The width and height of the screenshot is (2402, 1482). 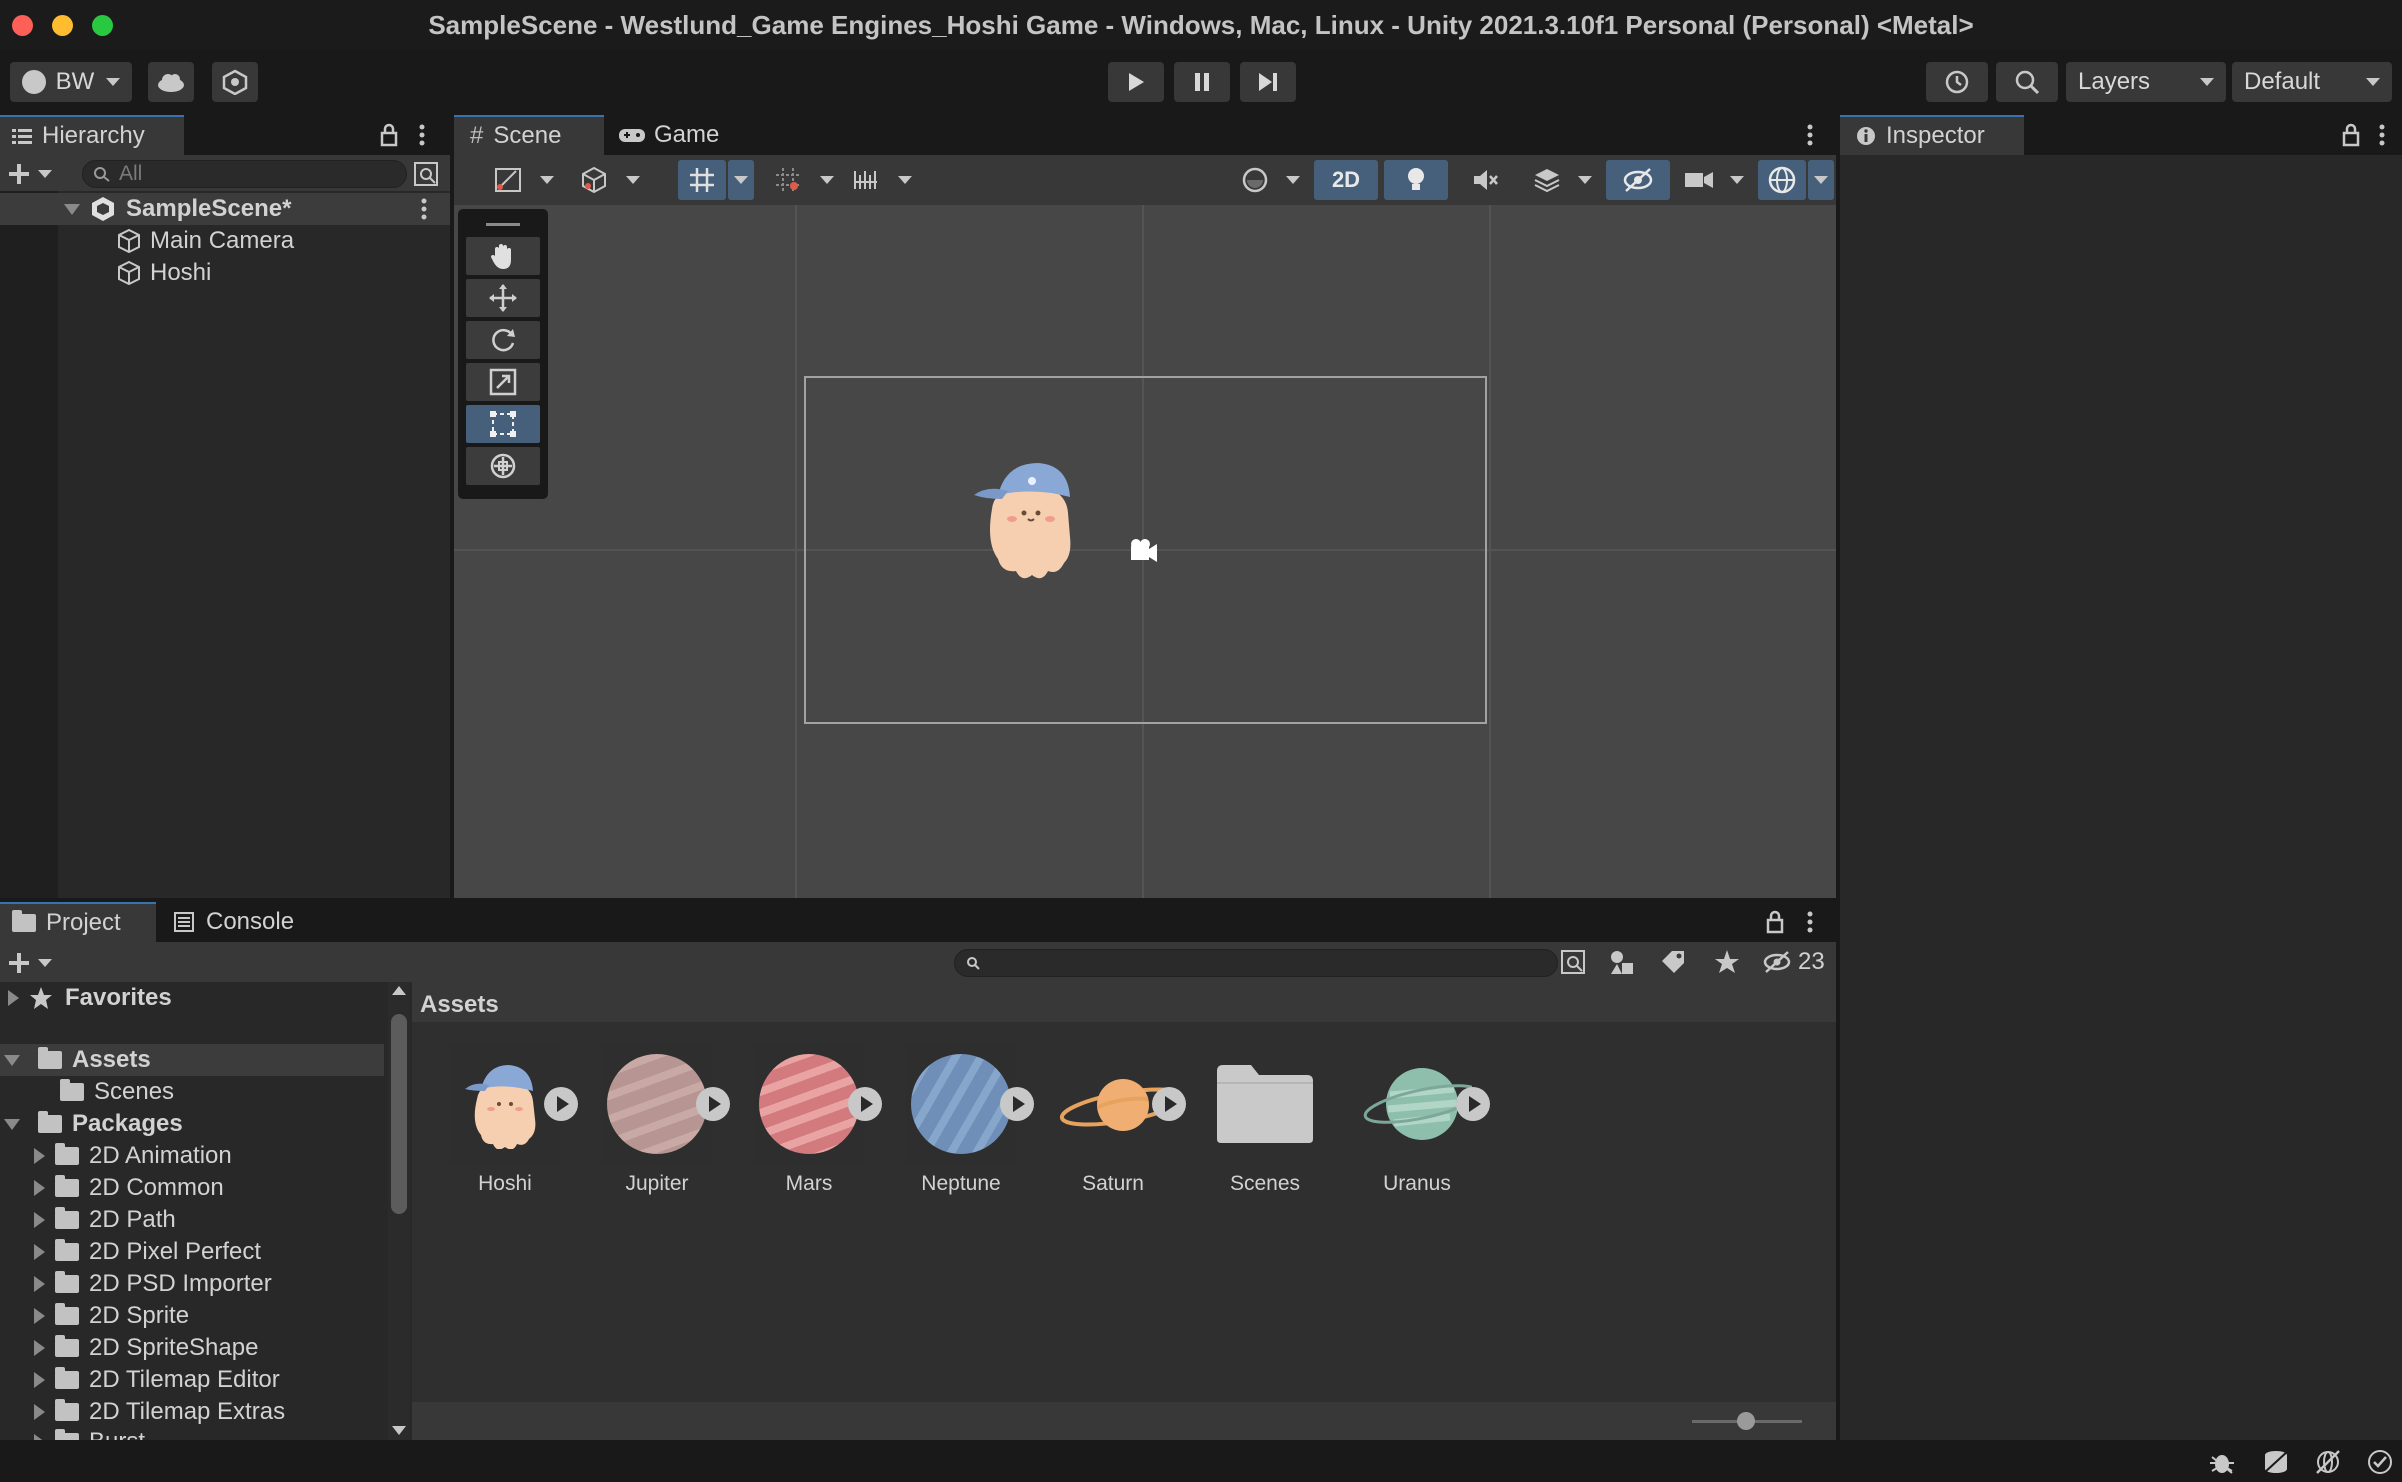 I want to click on draw-mode-button, so click(x=508, y=180).